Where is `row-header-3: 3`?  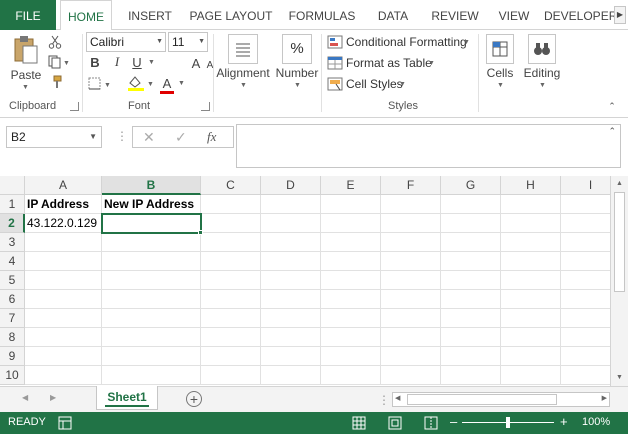
row-header-3: 3 is located at coordinates (12, 242).